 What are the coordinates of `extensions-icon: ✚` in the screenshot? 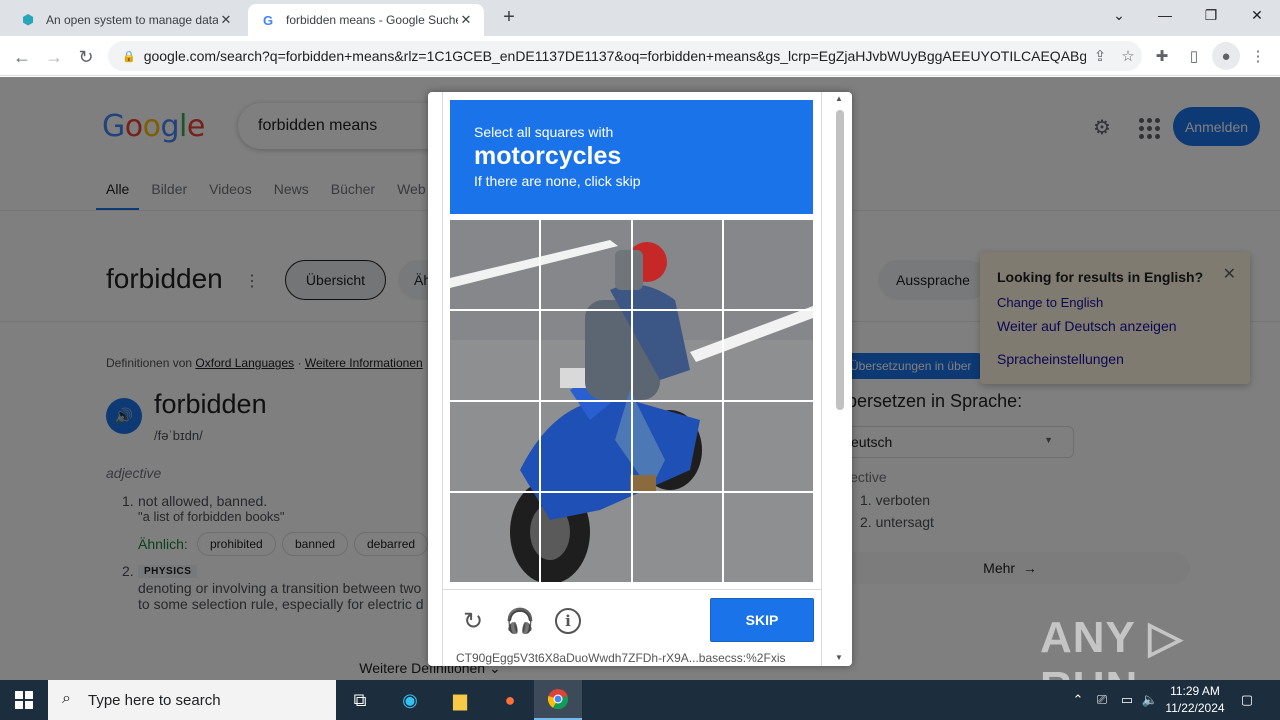 It's located at (1162, 56).